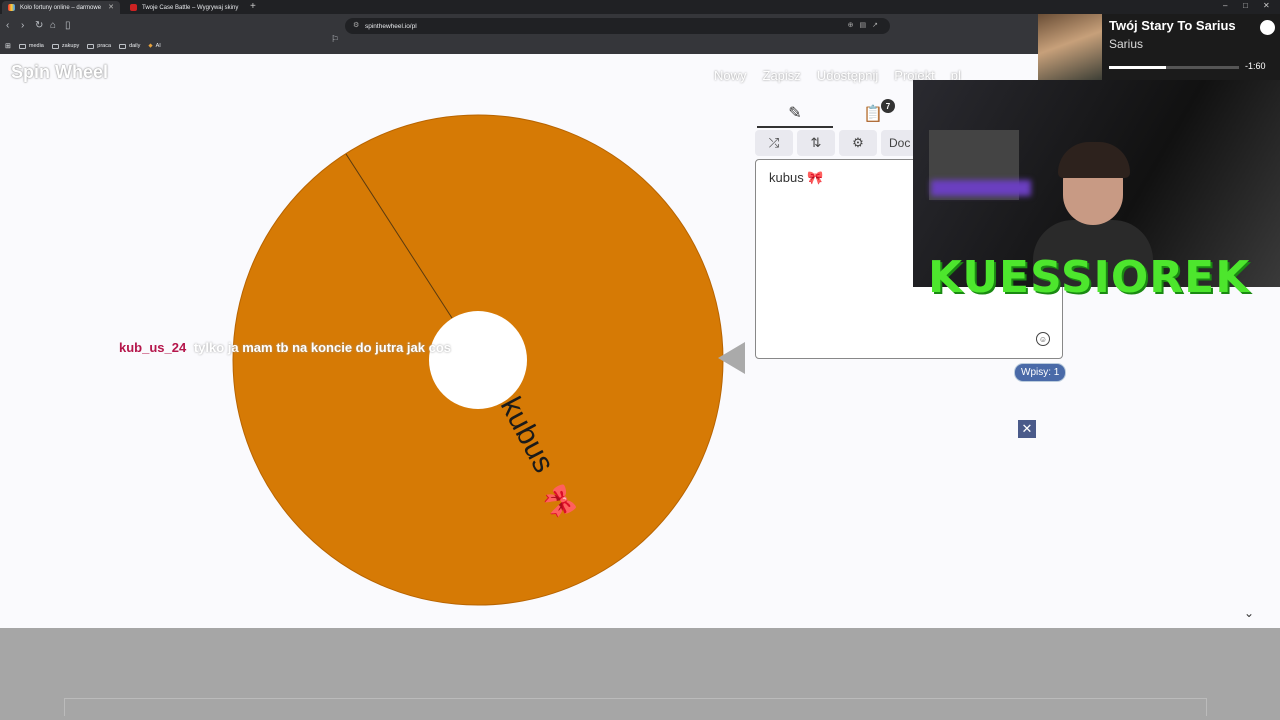 This screenshot has height=720, width=1280. What do you see at coordinates (356, 25) in the screenshot?
I see `site-info-icon: ⚙` at bounding box center [356, 25].